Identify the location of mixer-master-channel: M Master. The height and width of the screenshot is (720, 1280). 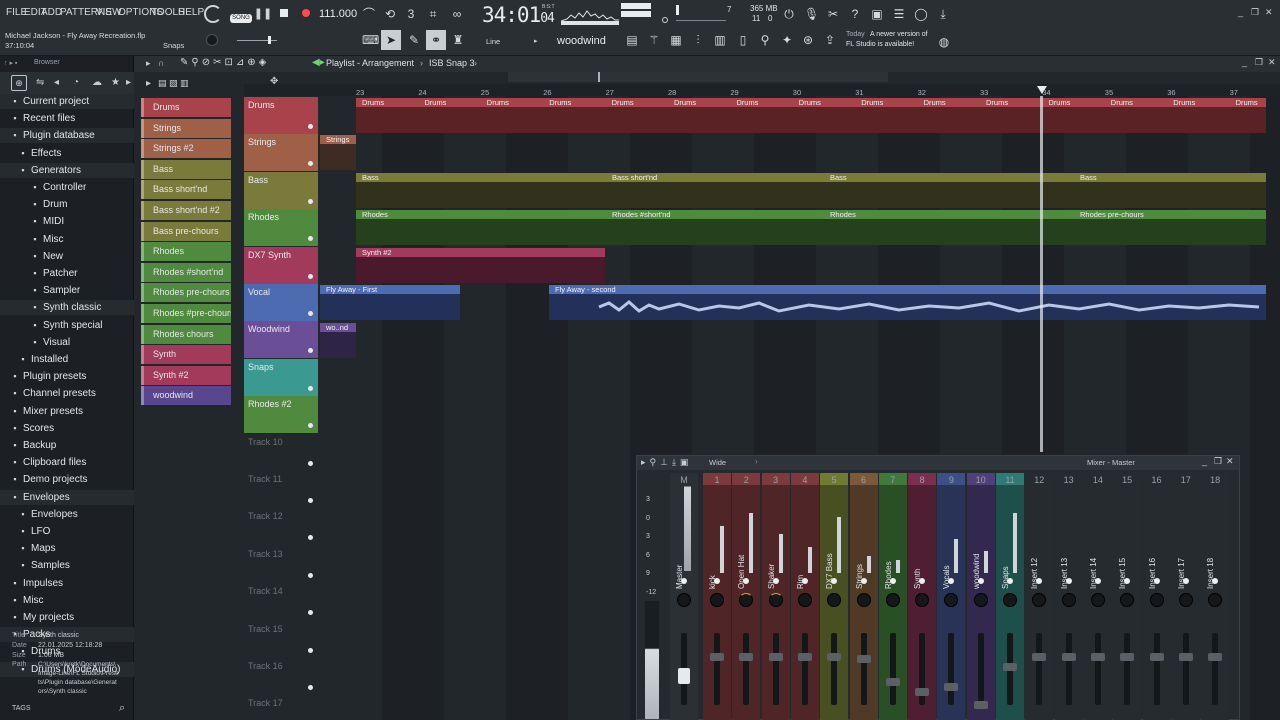
(684, 596).